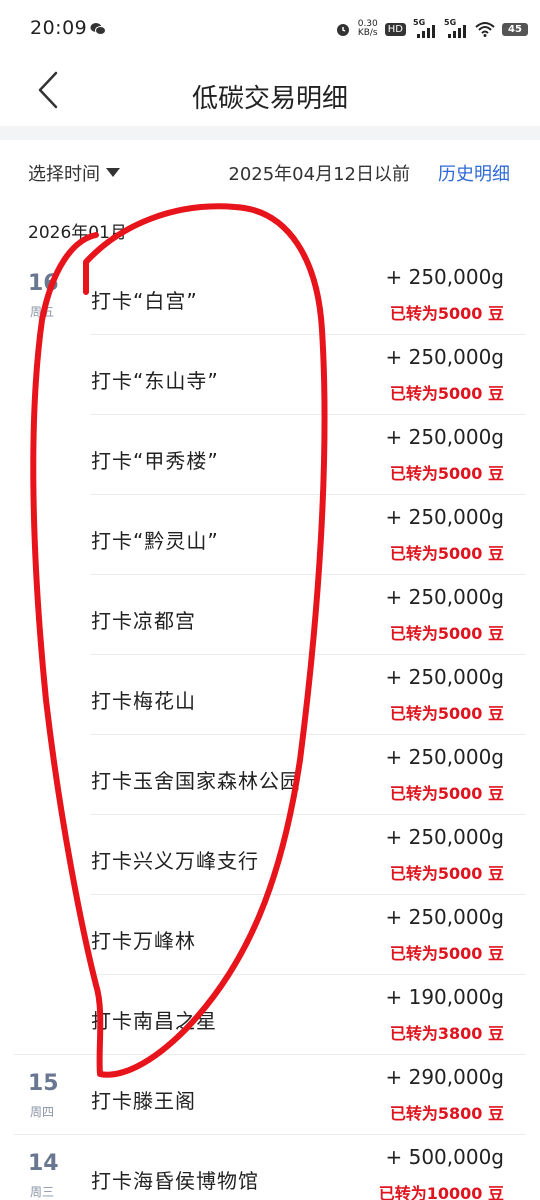 The height and width of the screenshot is (1200, 540). What do you see at coordinates (175, 1181) in the screenshot?
I see `transaction-name: 打卡海昏侯博物馆` at bounding box center [175, 1181].